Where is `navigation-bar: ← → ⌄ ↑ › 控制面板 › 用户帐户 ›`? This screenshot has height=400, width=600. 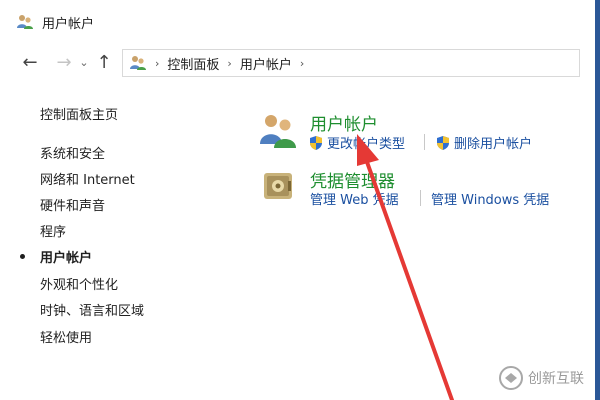
navigation-bar: ← → ⌄ ↑ › 控制面板 › 用户帐户 › is located at coordinates (297, 63).